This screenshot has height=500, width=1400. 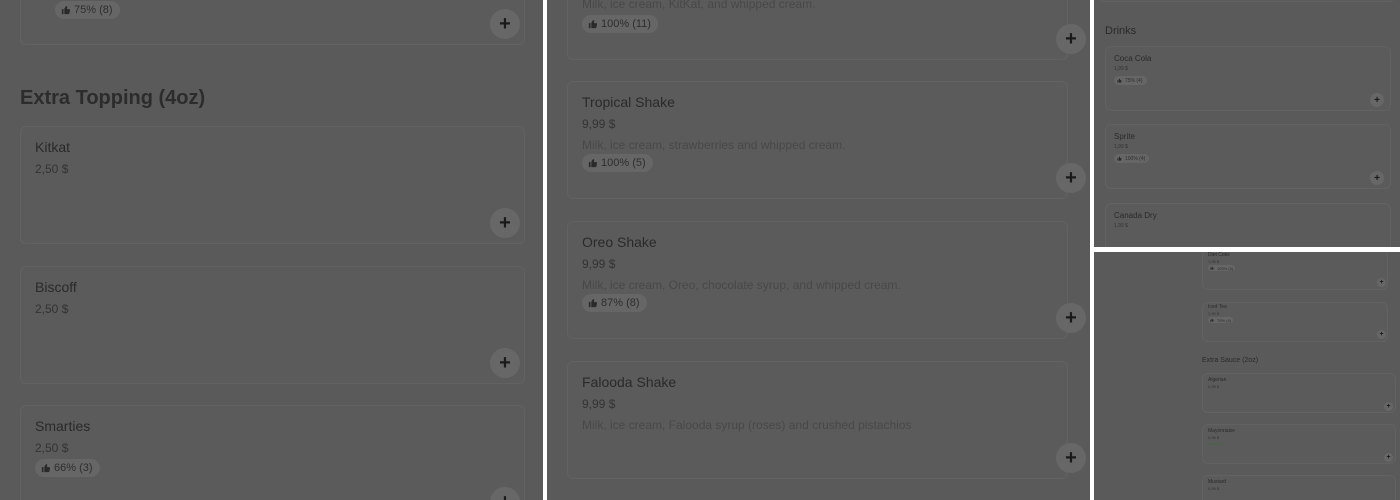 What do you see at coordinates (1217, 380) in the screenshot?
I see `item-name: Algerian` at bounding box center [1217, 380].